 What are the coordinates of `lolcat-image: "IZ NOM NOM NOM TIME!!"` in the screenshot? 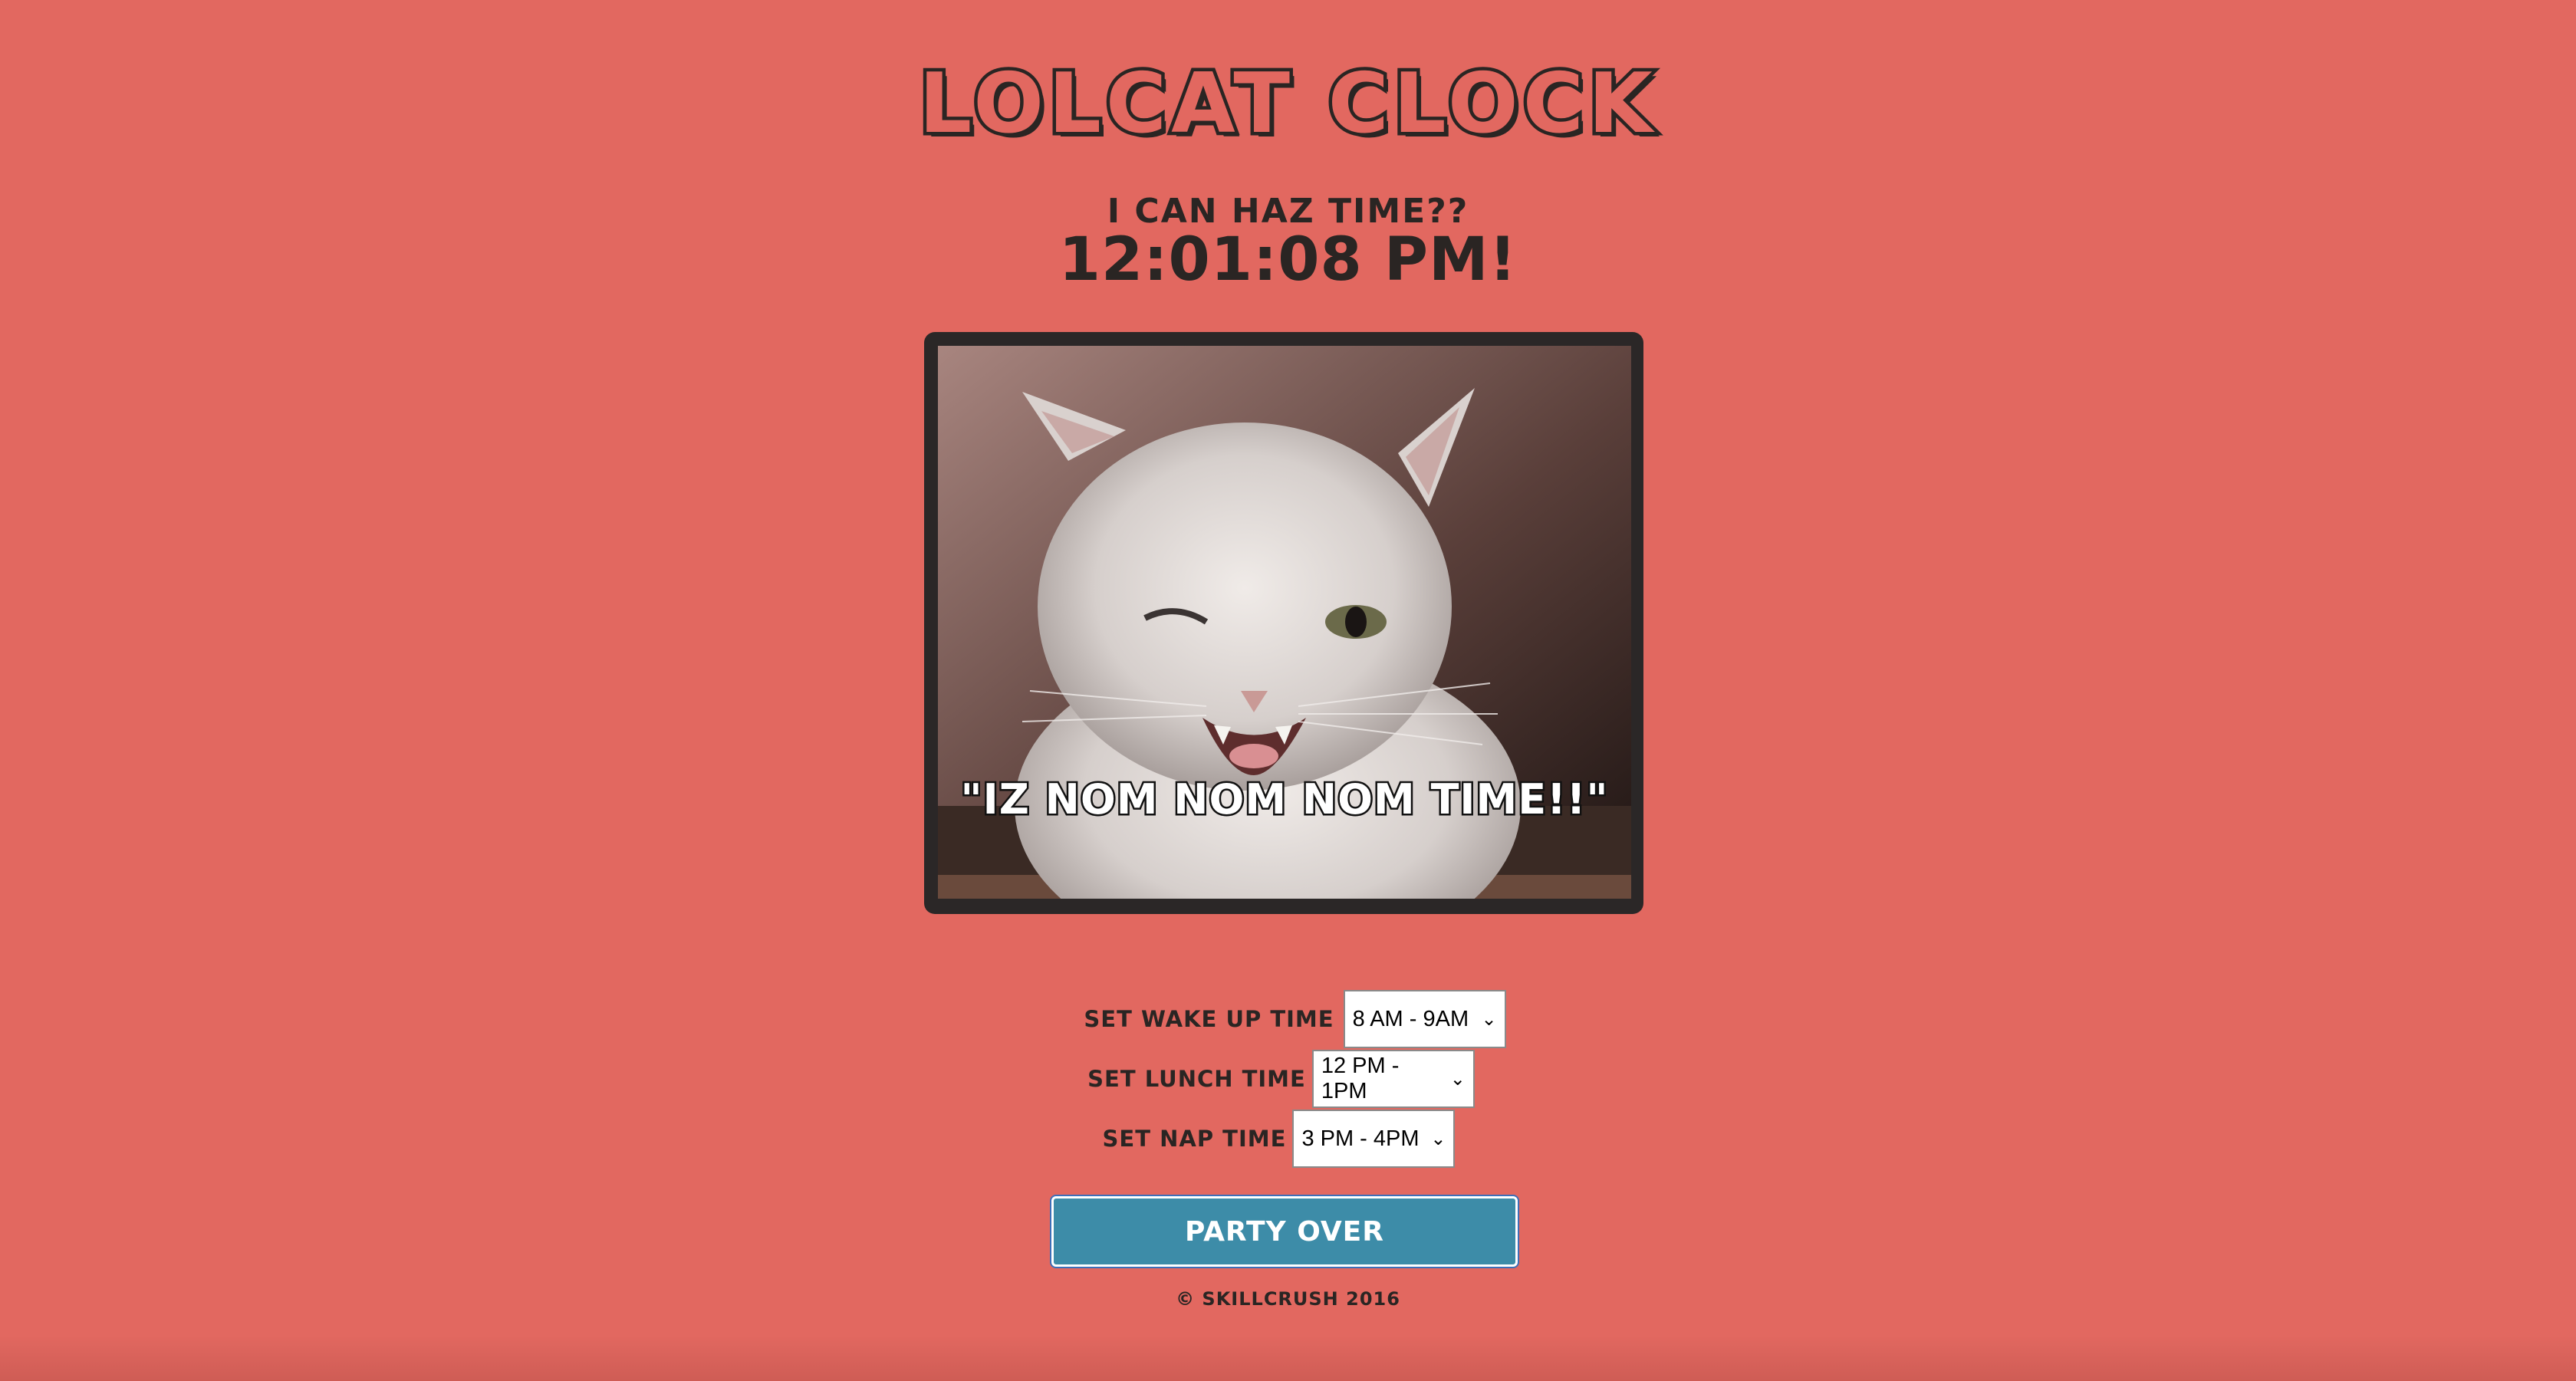 It's located at (1284, 623).